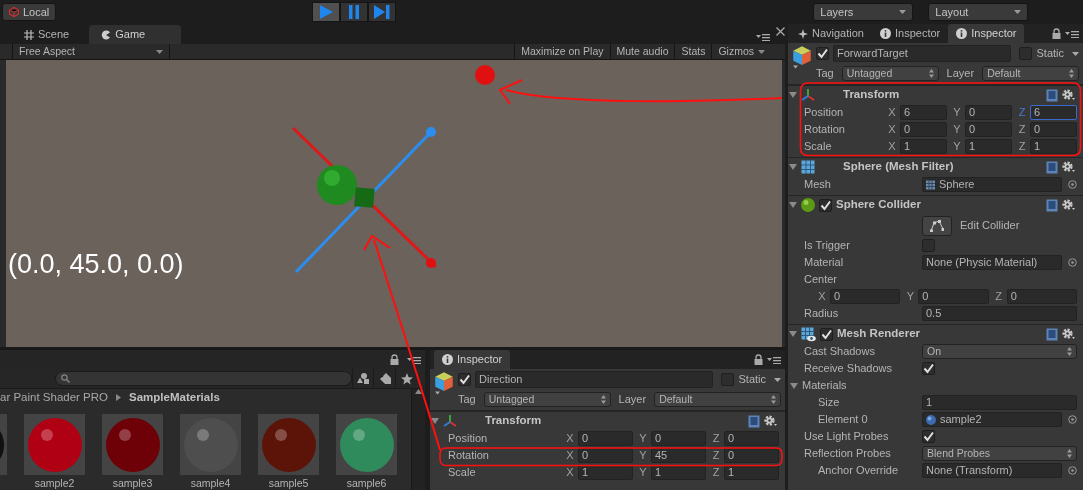  Describe the element at coordinates (1069, 351) in the screenshot. I see `up-down-arrows-icon` at that location.